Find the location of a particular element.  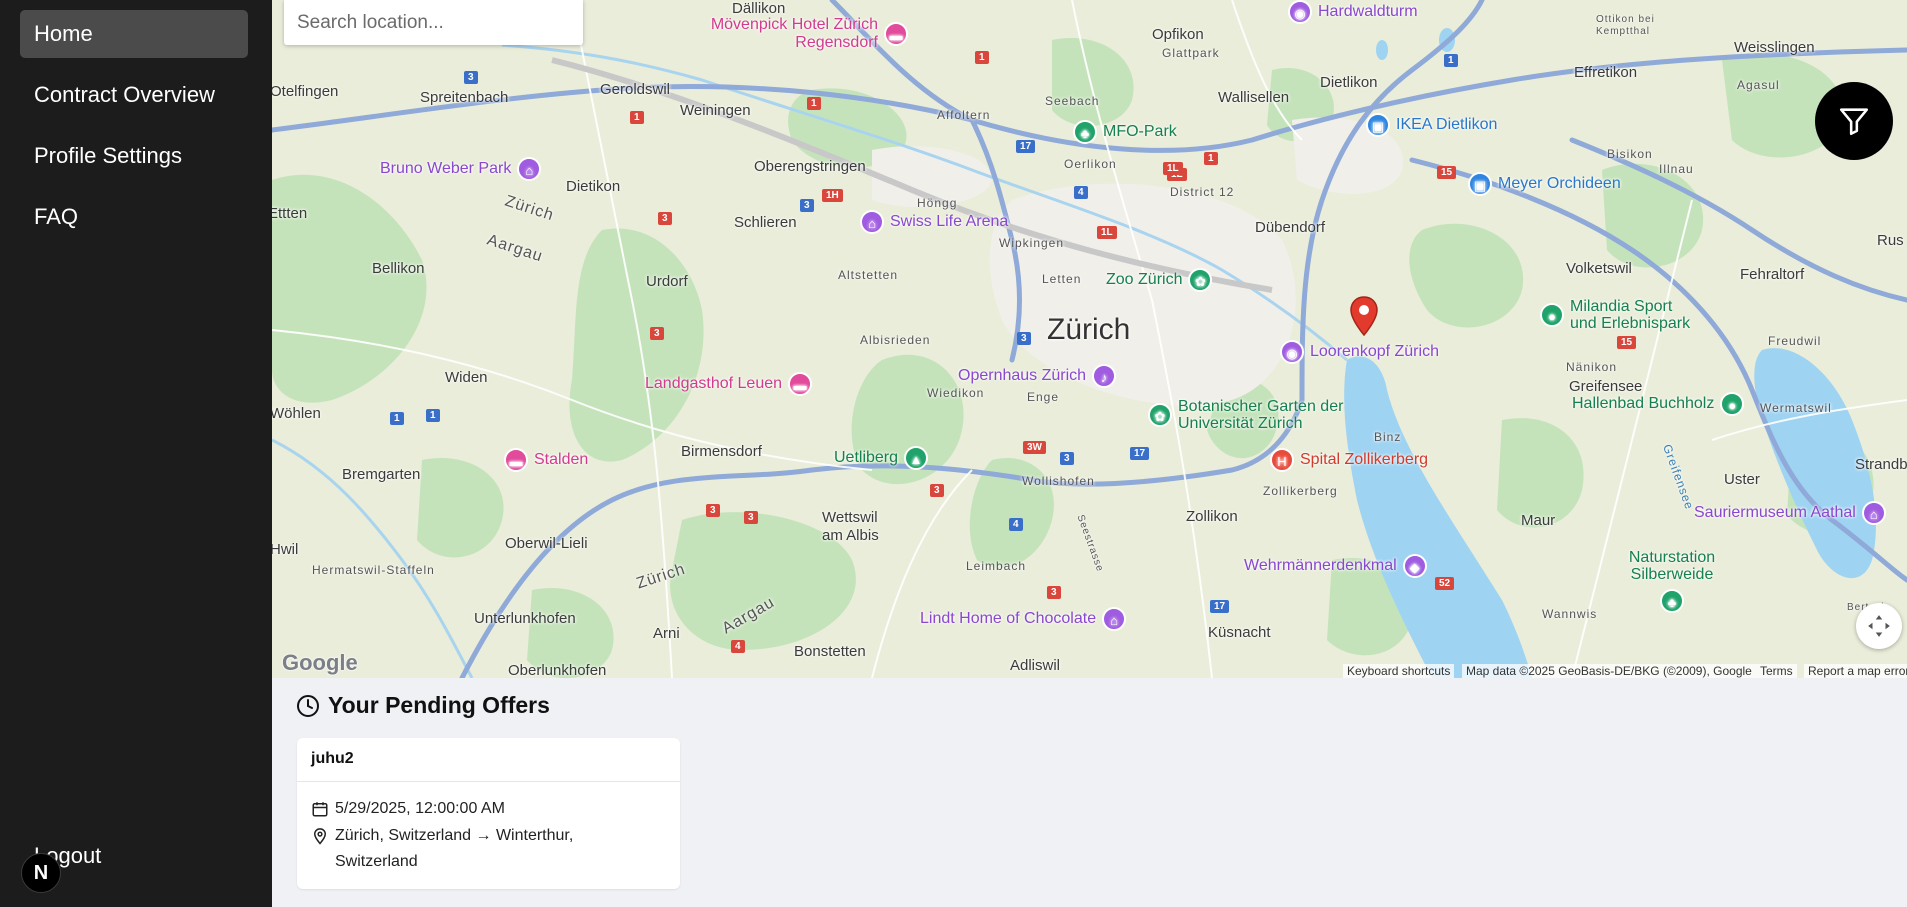

map-place-label: Uster is located at coordinates (1742, 479).